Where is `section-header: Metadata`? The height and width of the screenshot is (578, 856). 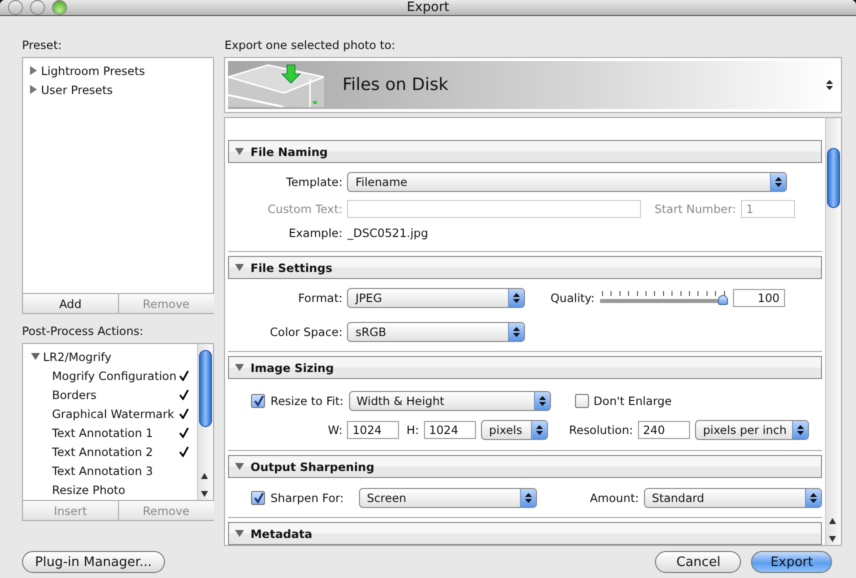
section-header: Metadata is located at coordinates (525, 533).